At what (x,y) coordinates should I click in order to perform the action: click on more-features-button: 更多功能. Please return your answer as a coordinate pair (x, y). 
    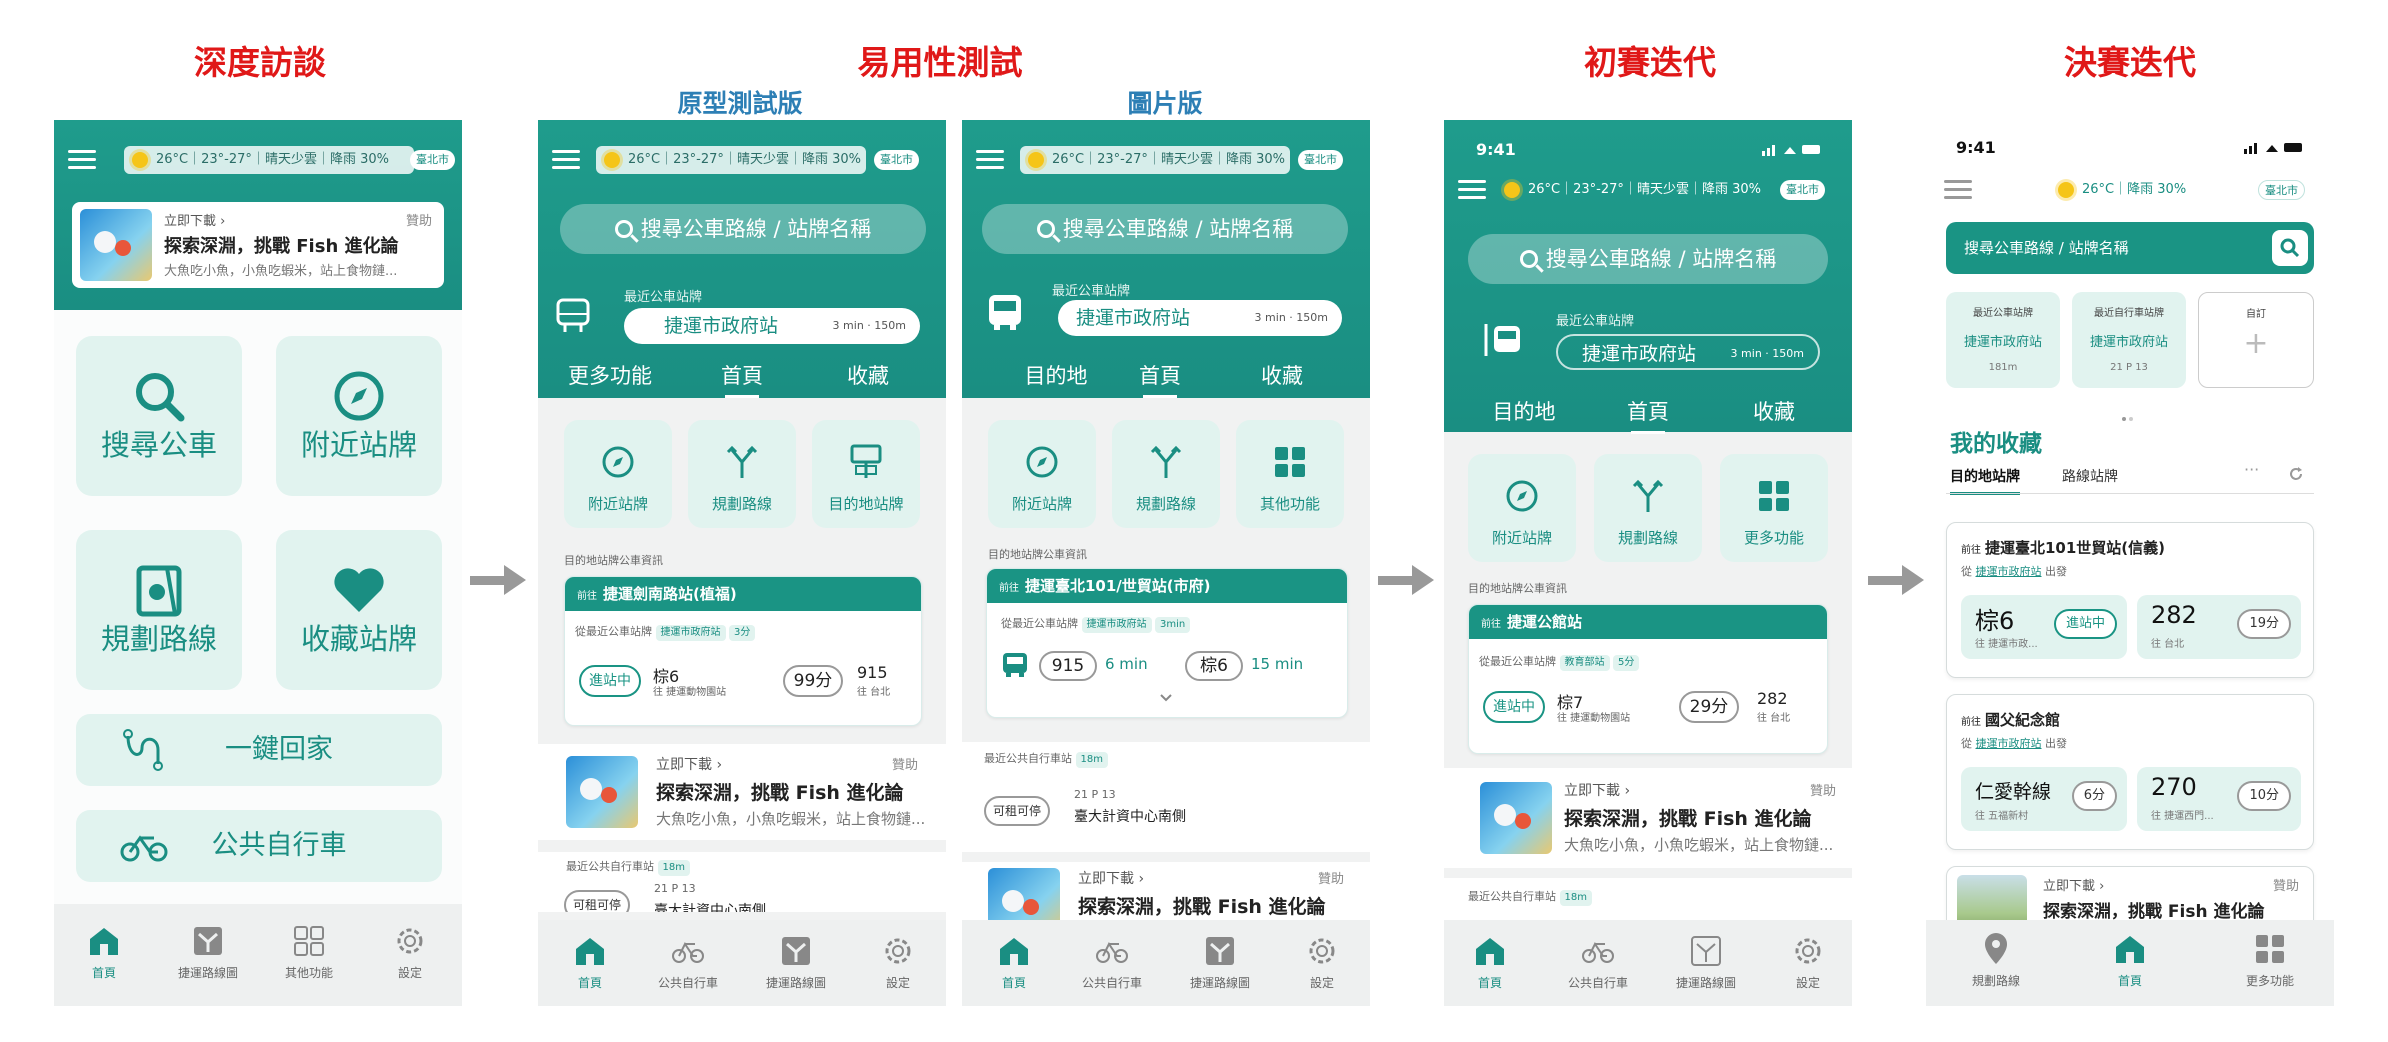
    Looking at the image, I should click on (1774, 508).